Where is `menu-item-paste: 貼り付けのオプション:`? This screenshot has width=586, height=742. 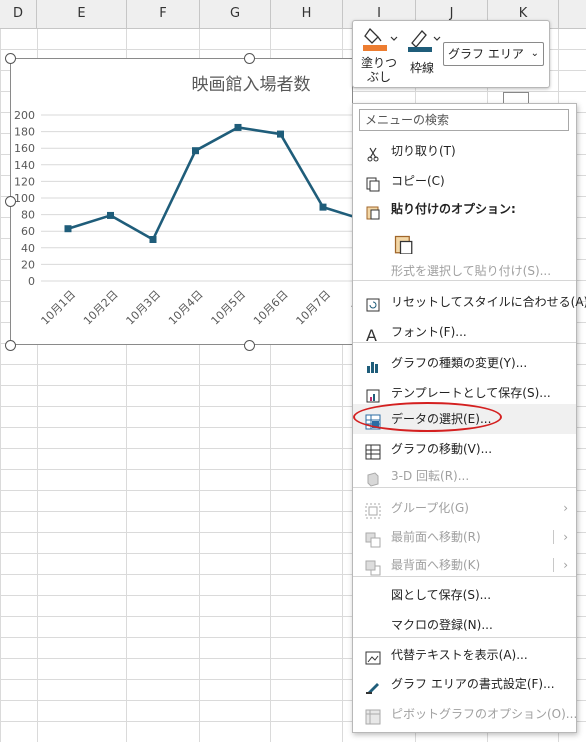
menu-item-paste: 貼り付けのオプション: is located at coordinates (464, 209).